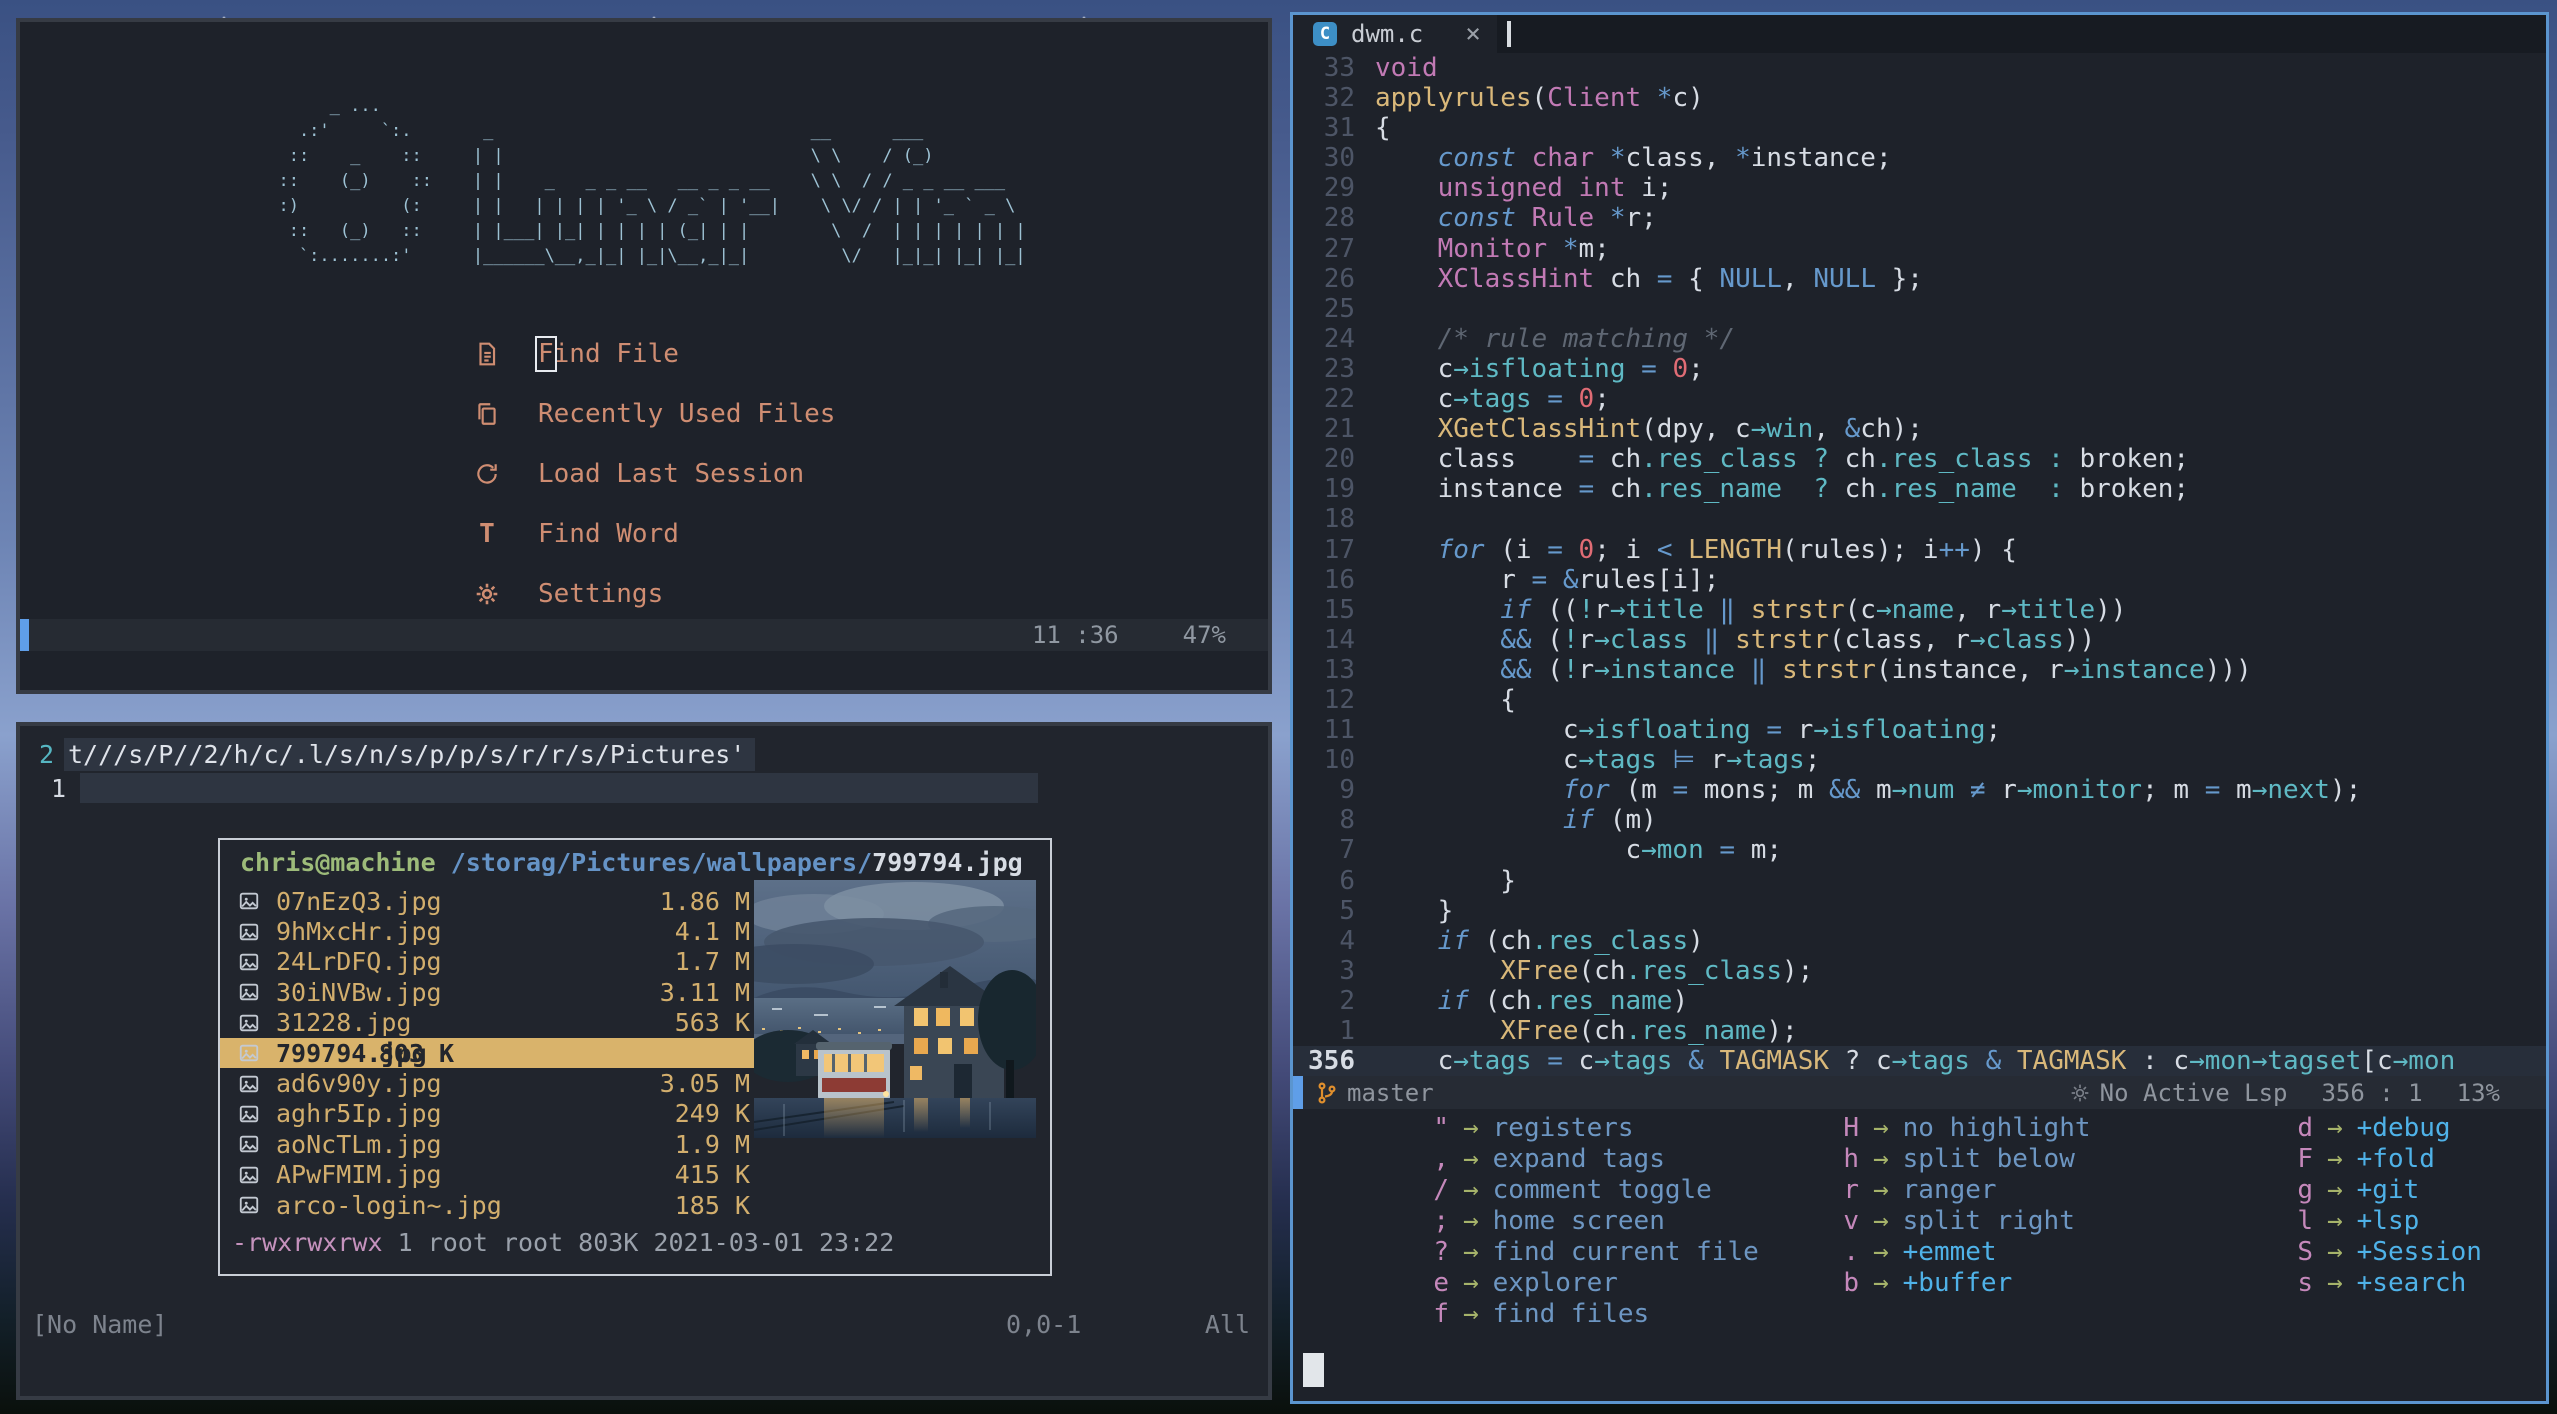 This screenshot has height=1414, width=2557. What do you see at coordinates (1339, 489) in the screenshot?
I see `line-number: 19` at bounding box center [1339, 489].